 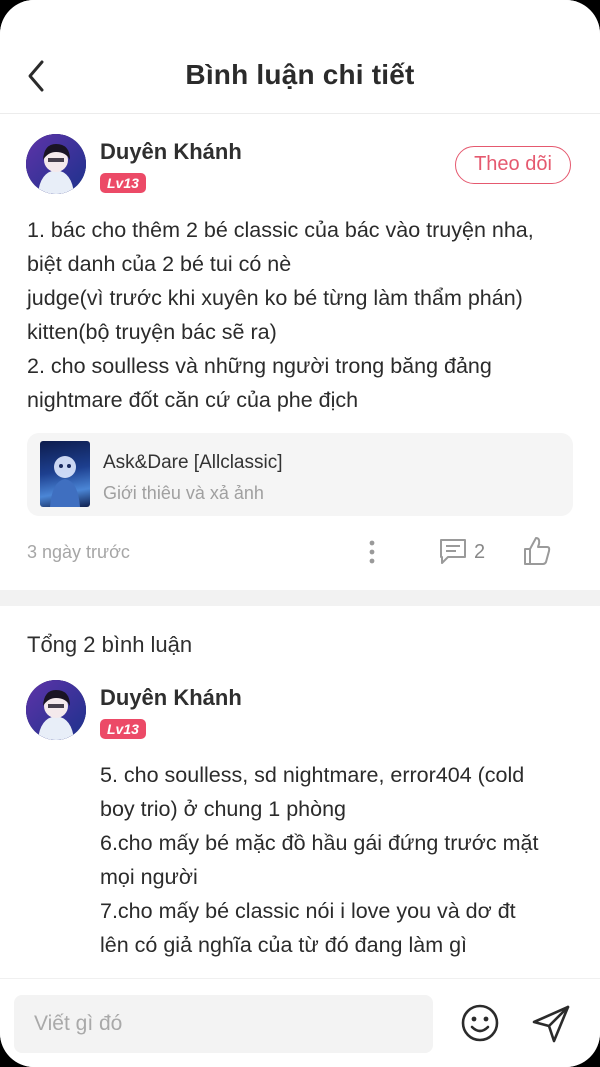 I want to click on post-author-name: Duyên Khánh, so click(x=171, y=152).